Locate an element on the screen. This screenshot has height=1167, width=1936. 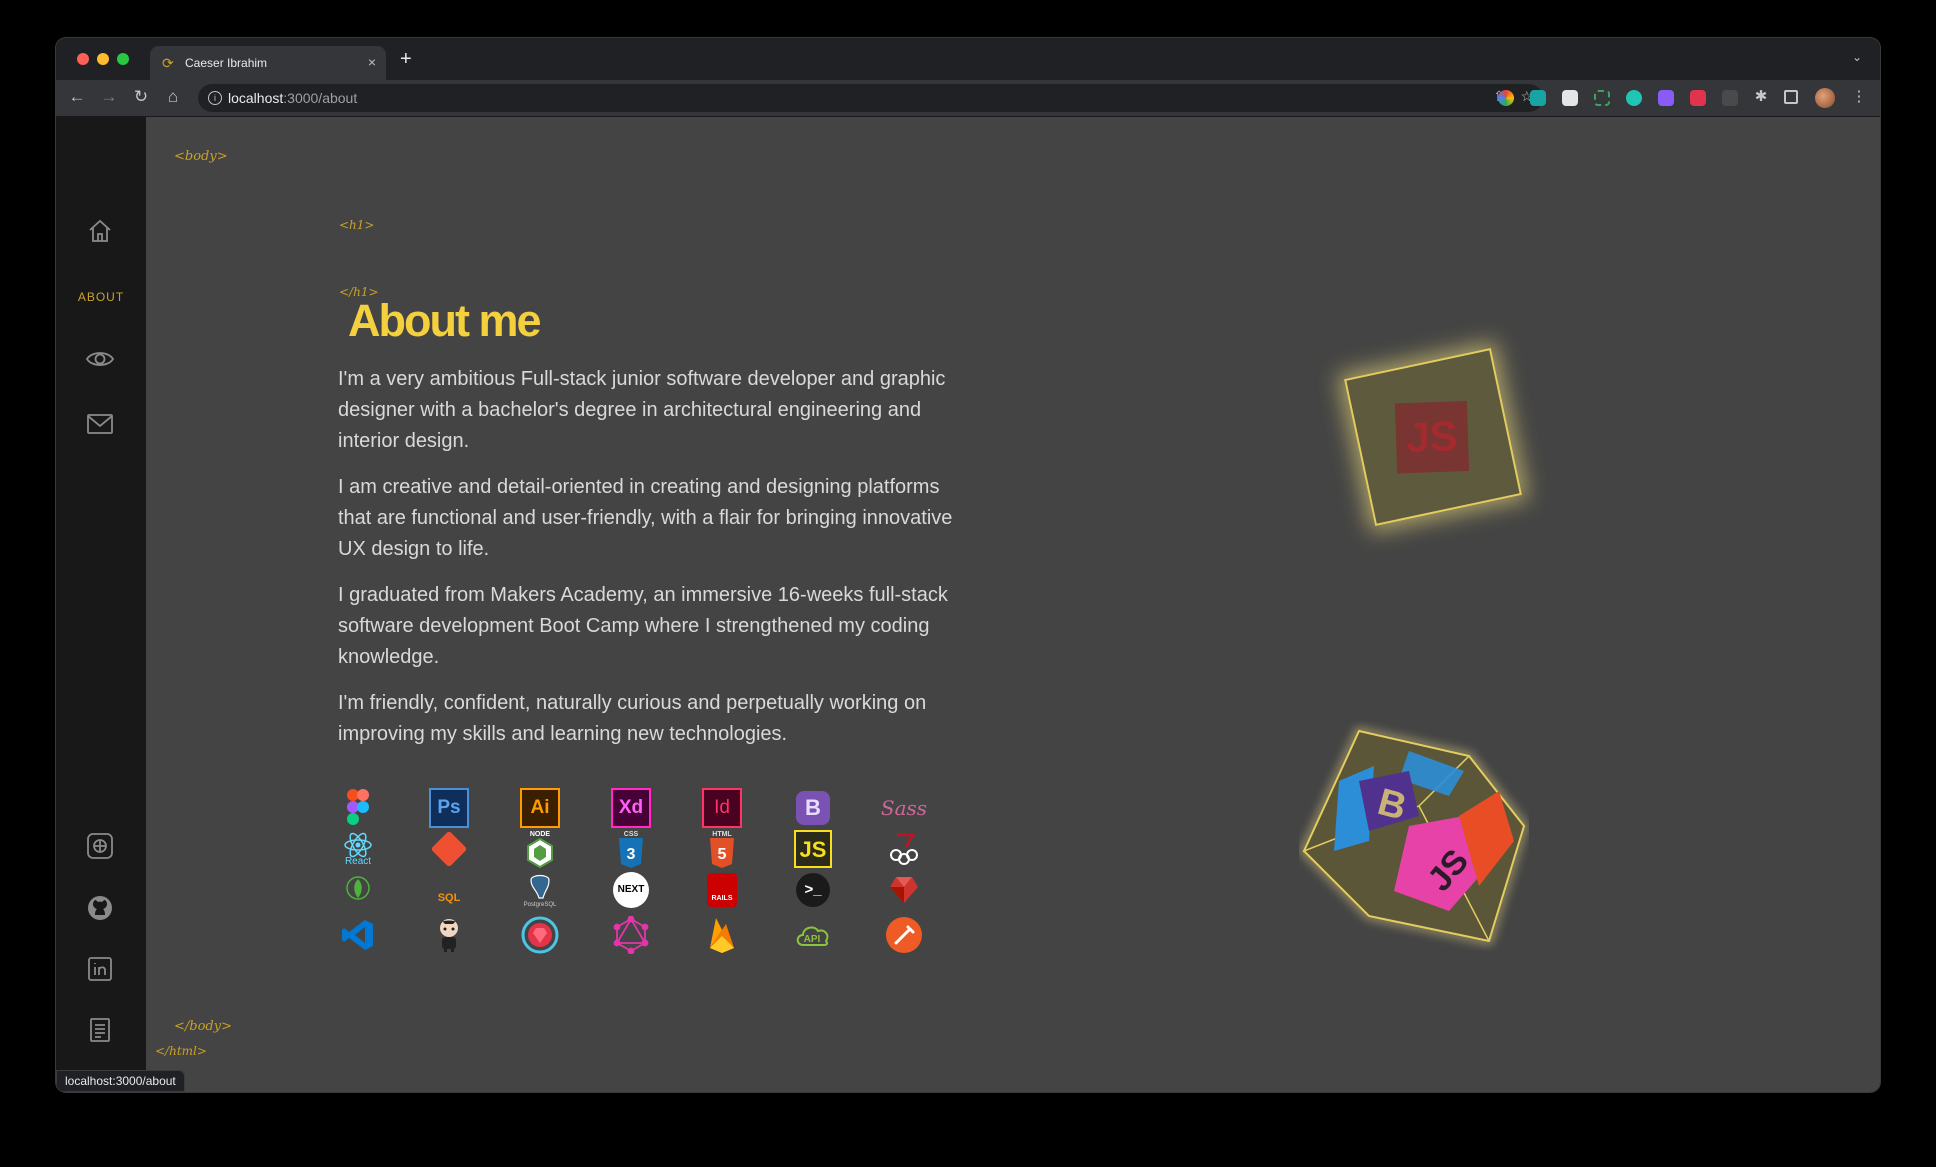
ruby-icon is located at coordinates (904, 890).